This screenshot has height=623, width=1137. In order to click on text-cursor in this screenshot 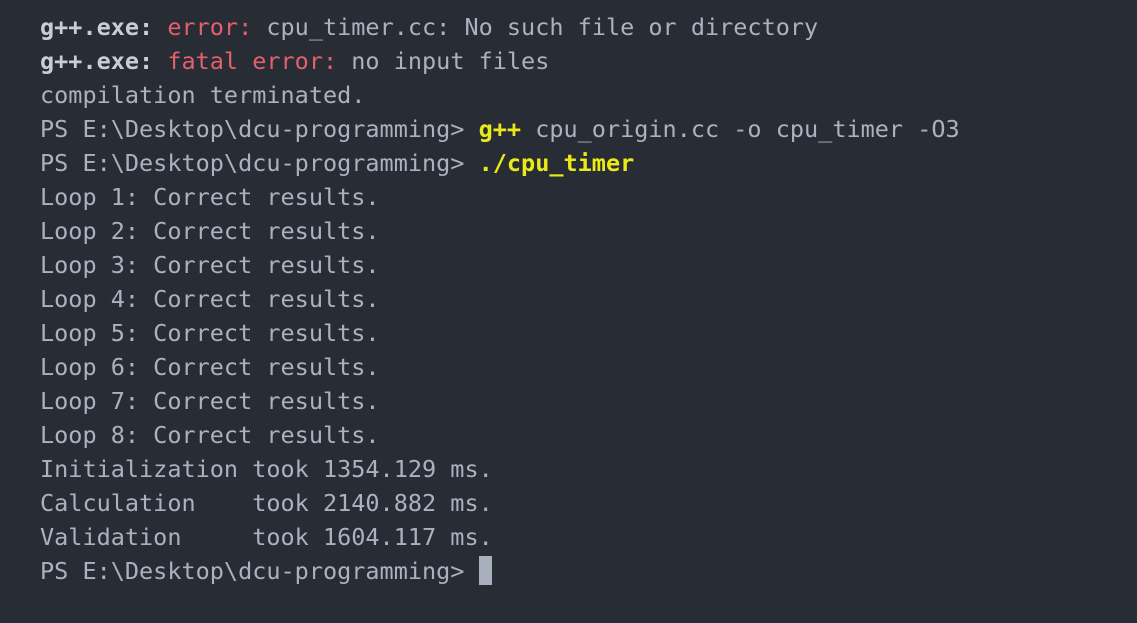, I will do `click(485, 570)`.